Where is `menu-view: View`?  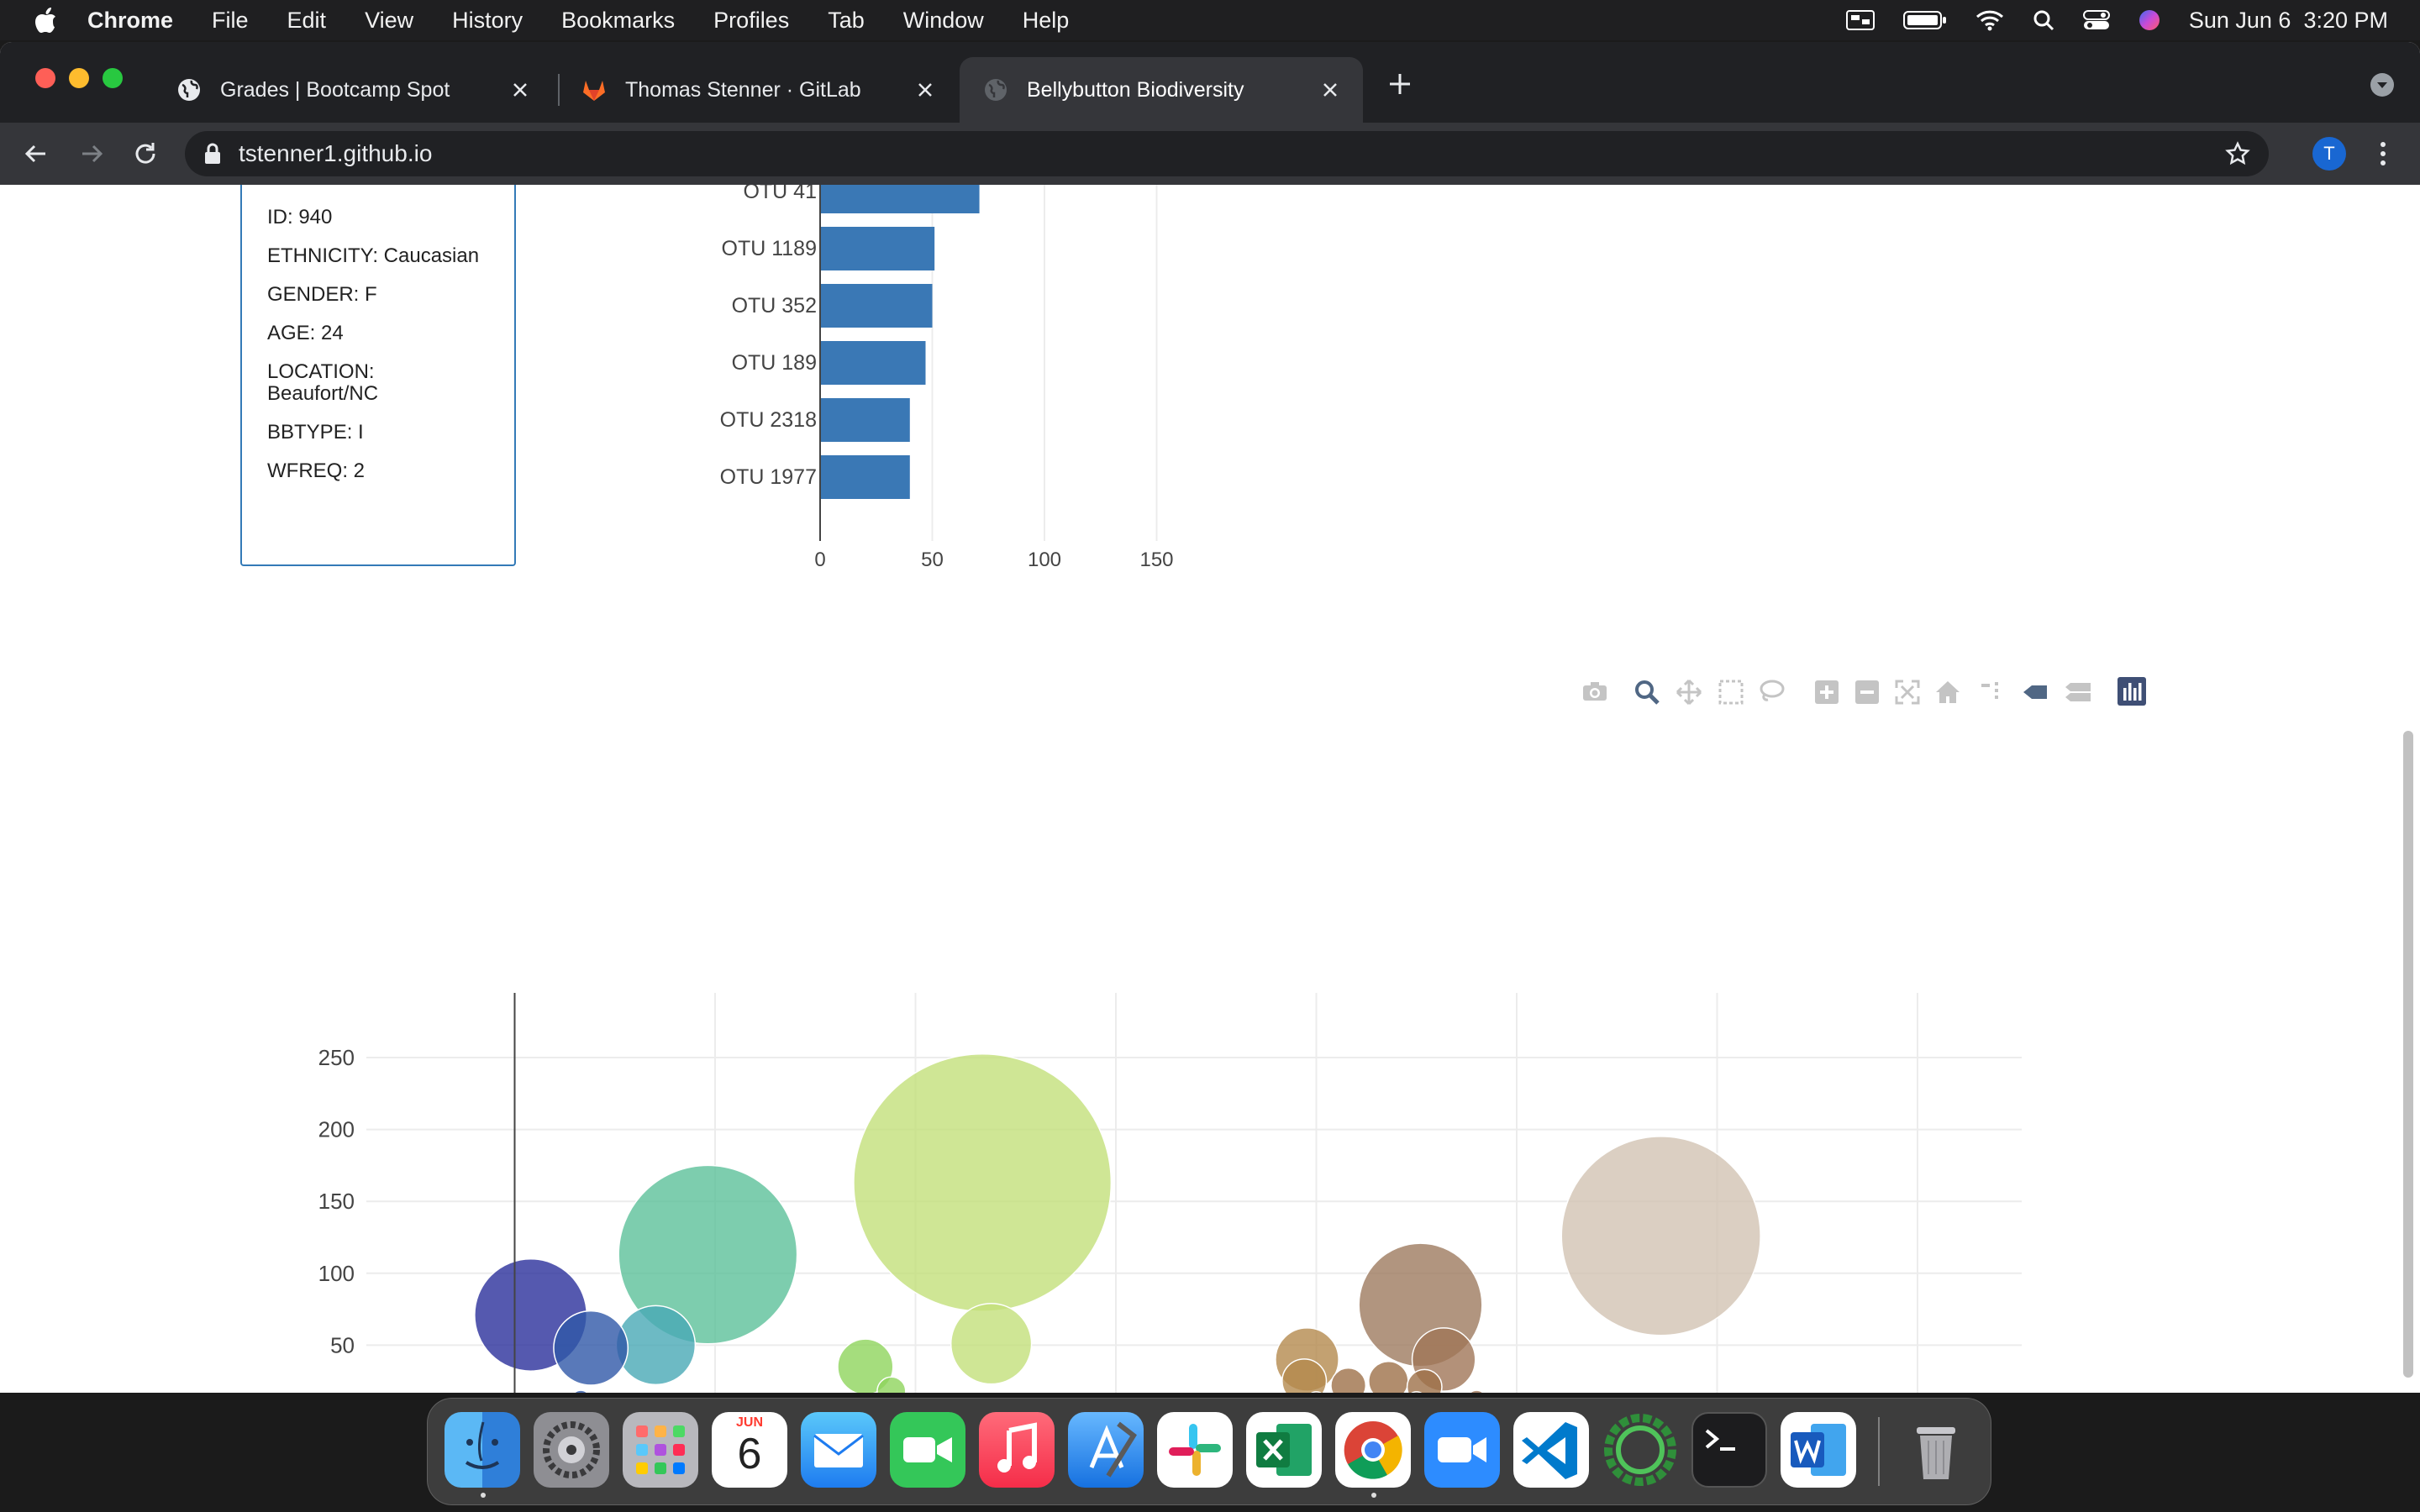
menu-view: View is located at coordinates (389, 21).